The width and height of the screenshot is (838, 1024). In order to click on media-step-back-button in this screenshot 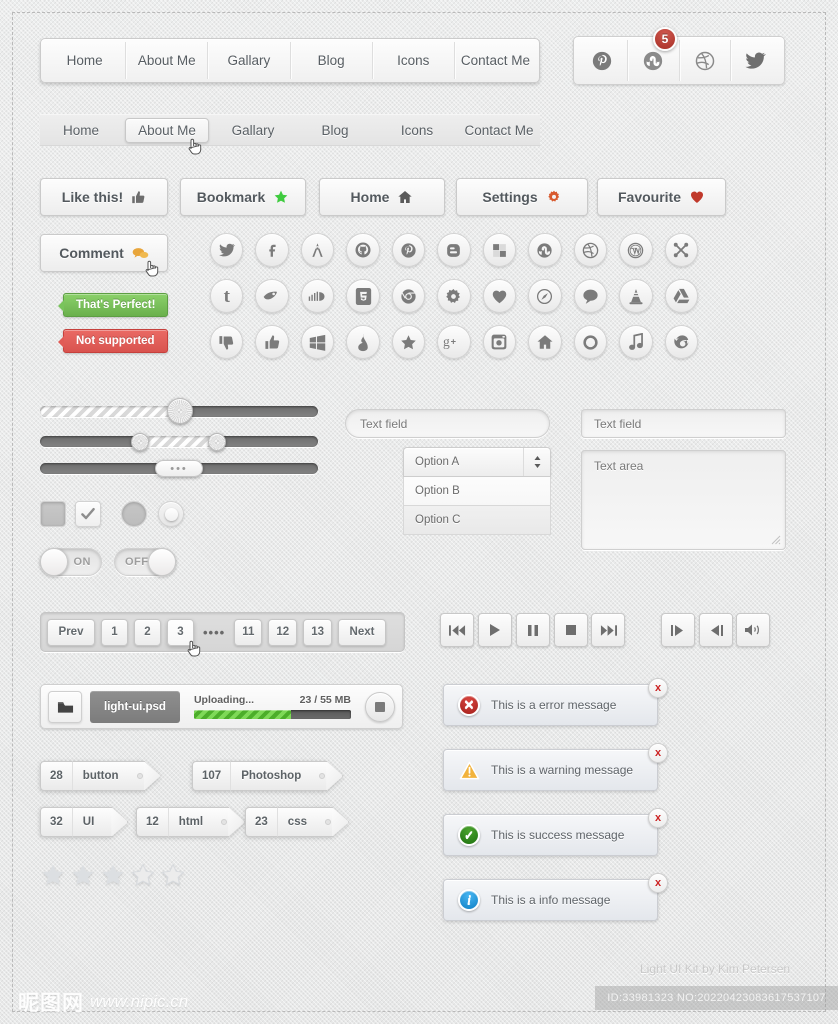, I will do `click(716, 630)`.